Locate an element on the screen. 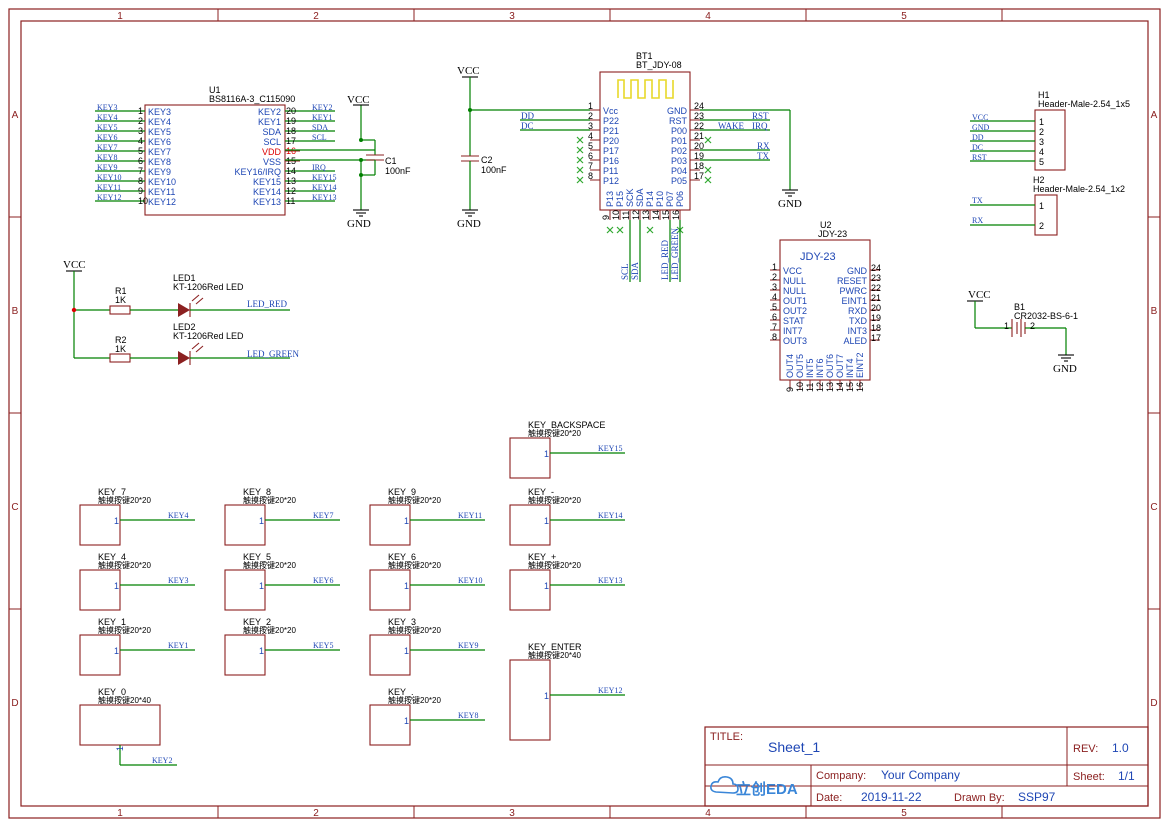 This screenshot has height=827, width=1169. u1-pin-name: SDA is located at coordinates (271, 132).